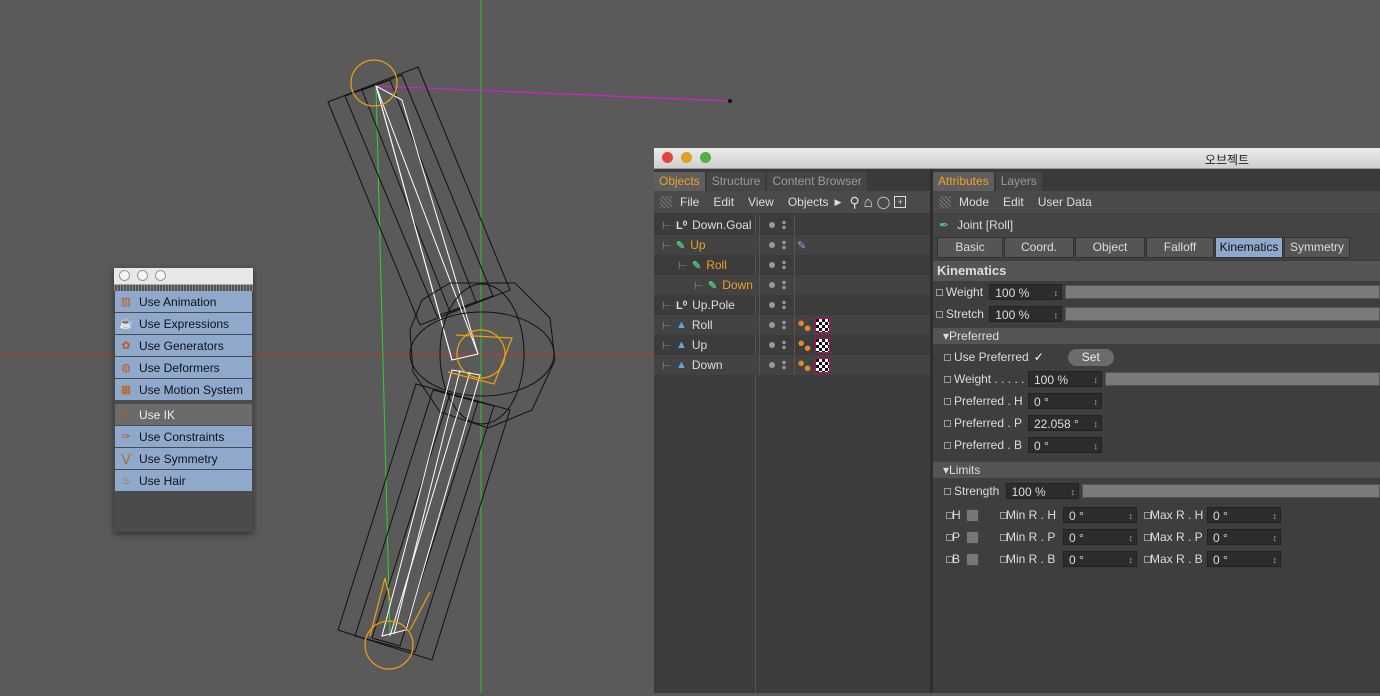 The width and height of the screenshot is (1380, 696). I want to click on object-row: ⊢ L⁰ Up.Pole, so click(792, 305).